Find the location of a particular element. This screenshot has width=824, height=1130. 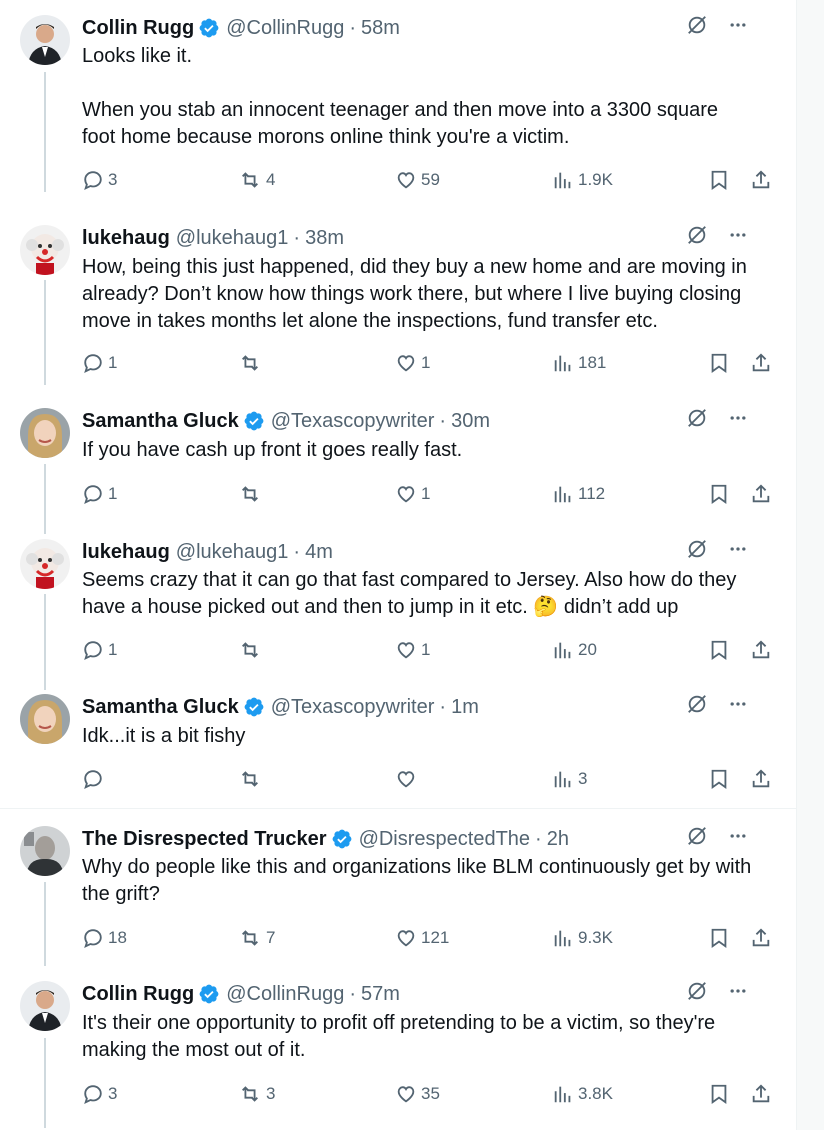

tweet-line: making the most out of it. is located at coordinates (194, 1050).